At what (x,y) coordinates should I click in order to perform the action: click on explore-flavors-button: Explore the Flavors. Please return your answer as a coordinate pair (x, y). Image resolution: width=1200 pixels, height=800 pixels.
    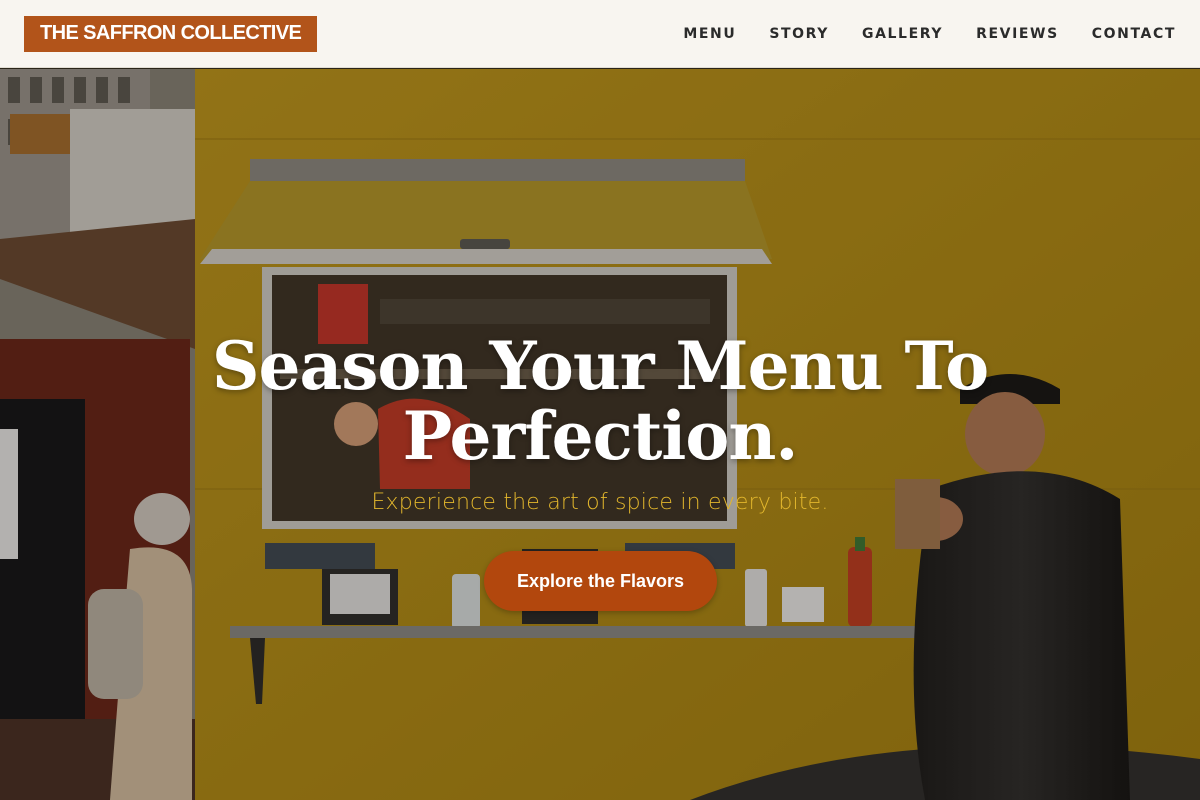
    Looking at the image, I should click on (600, 581).